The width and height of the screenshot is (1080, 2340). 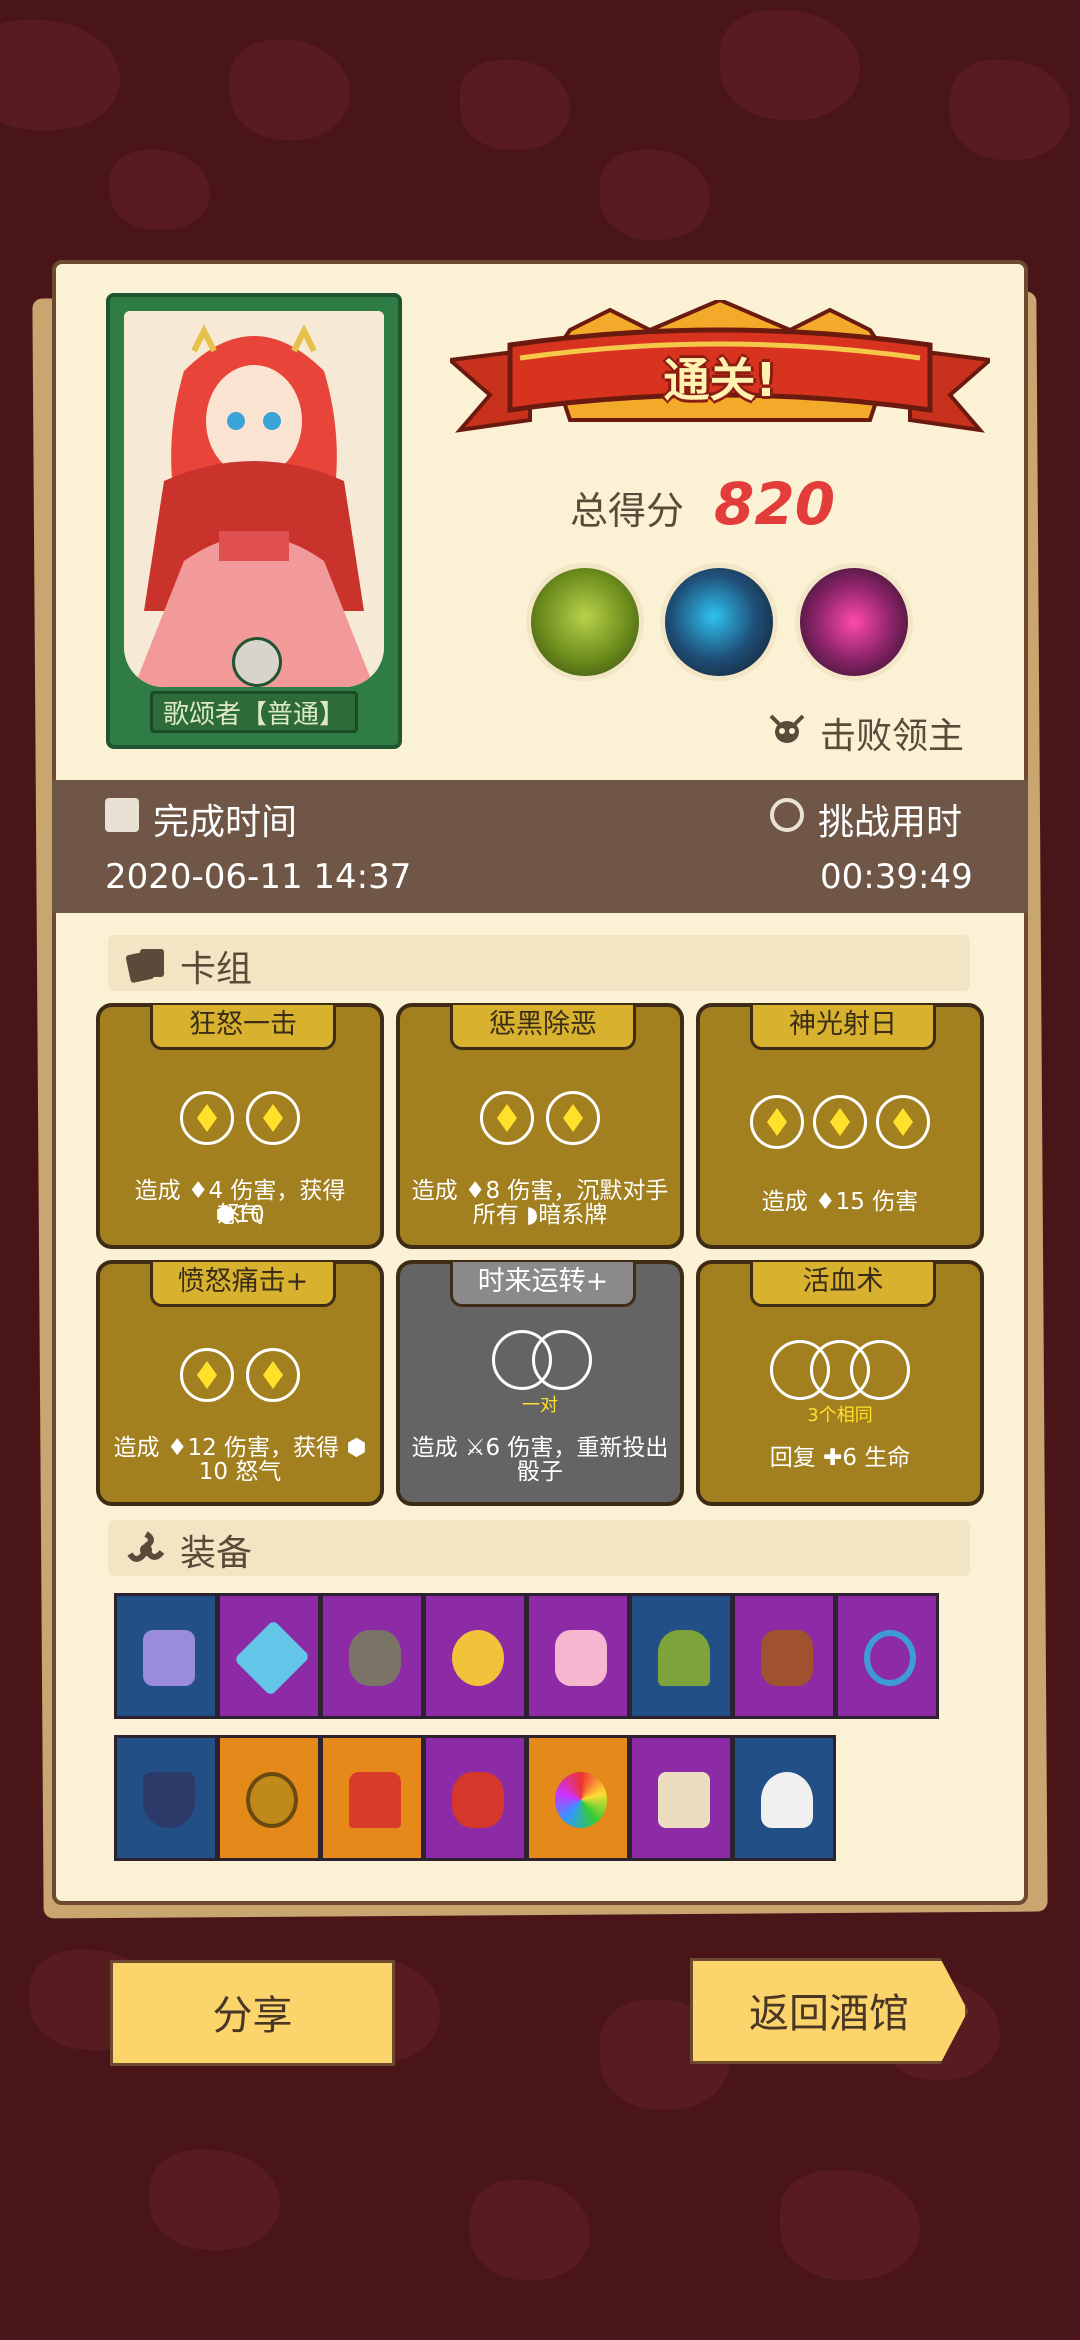 I want to click on card-desc-line: 怒气, so click(x=240, y=1215).